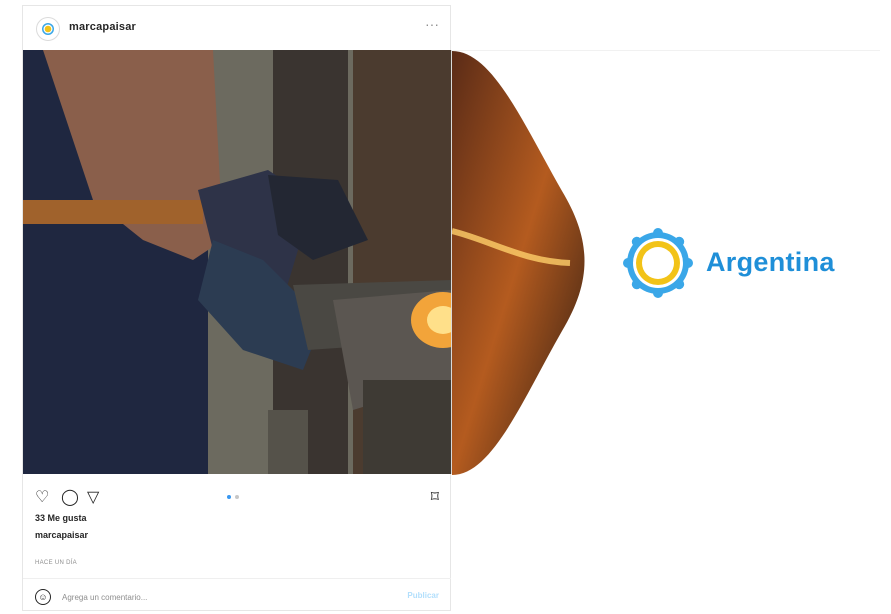  What do you see at coordinates (93, 497) in the screenshot?
I see `share-icon: ▽` at bounding box center [93, 497].